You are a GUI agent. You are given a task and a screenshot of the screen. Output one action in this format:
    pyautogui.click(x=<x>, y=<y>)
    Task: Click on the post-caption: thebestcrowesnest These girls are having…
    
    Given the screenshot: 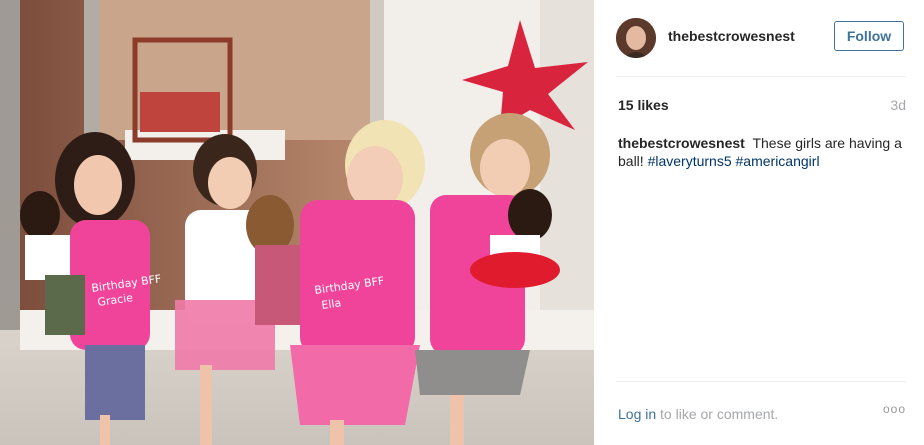 What is the action you would take?
    pyautogui.click(x=763, y=152)
    